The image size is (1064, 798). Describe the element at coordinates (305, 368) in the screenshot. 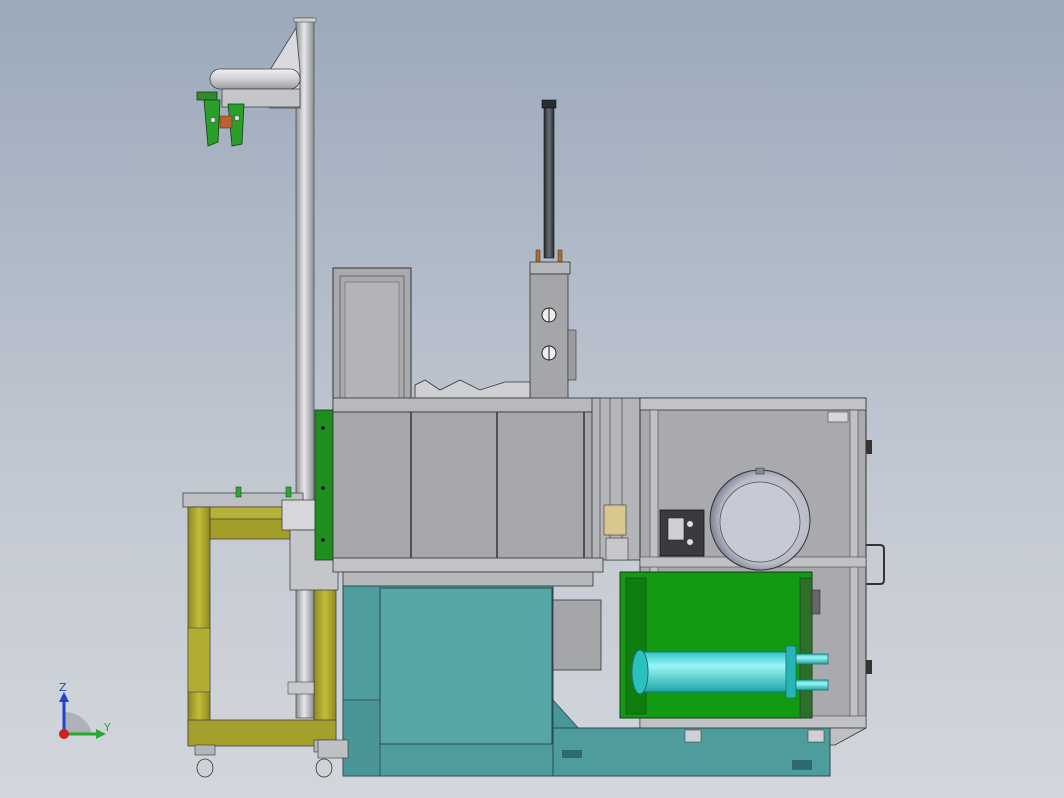

I see `vertical-pole` at that location.